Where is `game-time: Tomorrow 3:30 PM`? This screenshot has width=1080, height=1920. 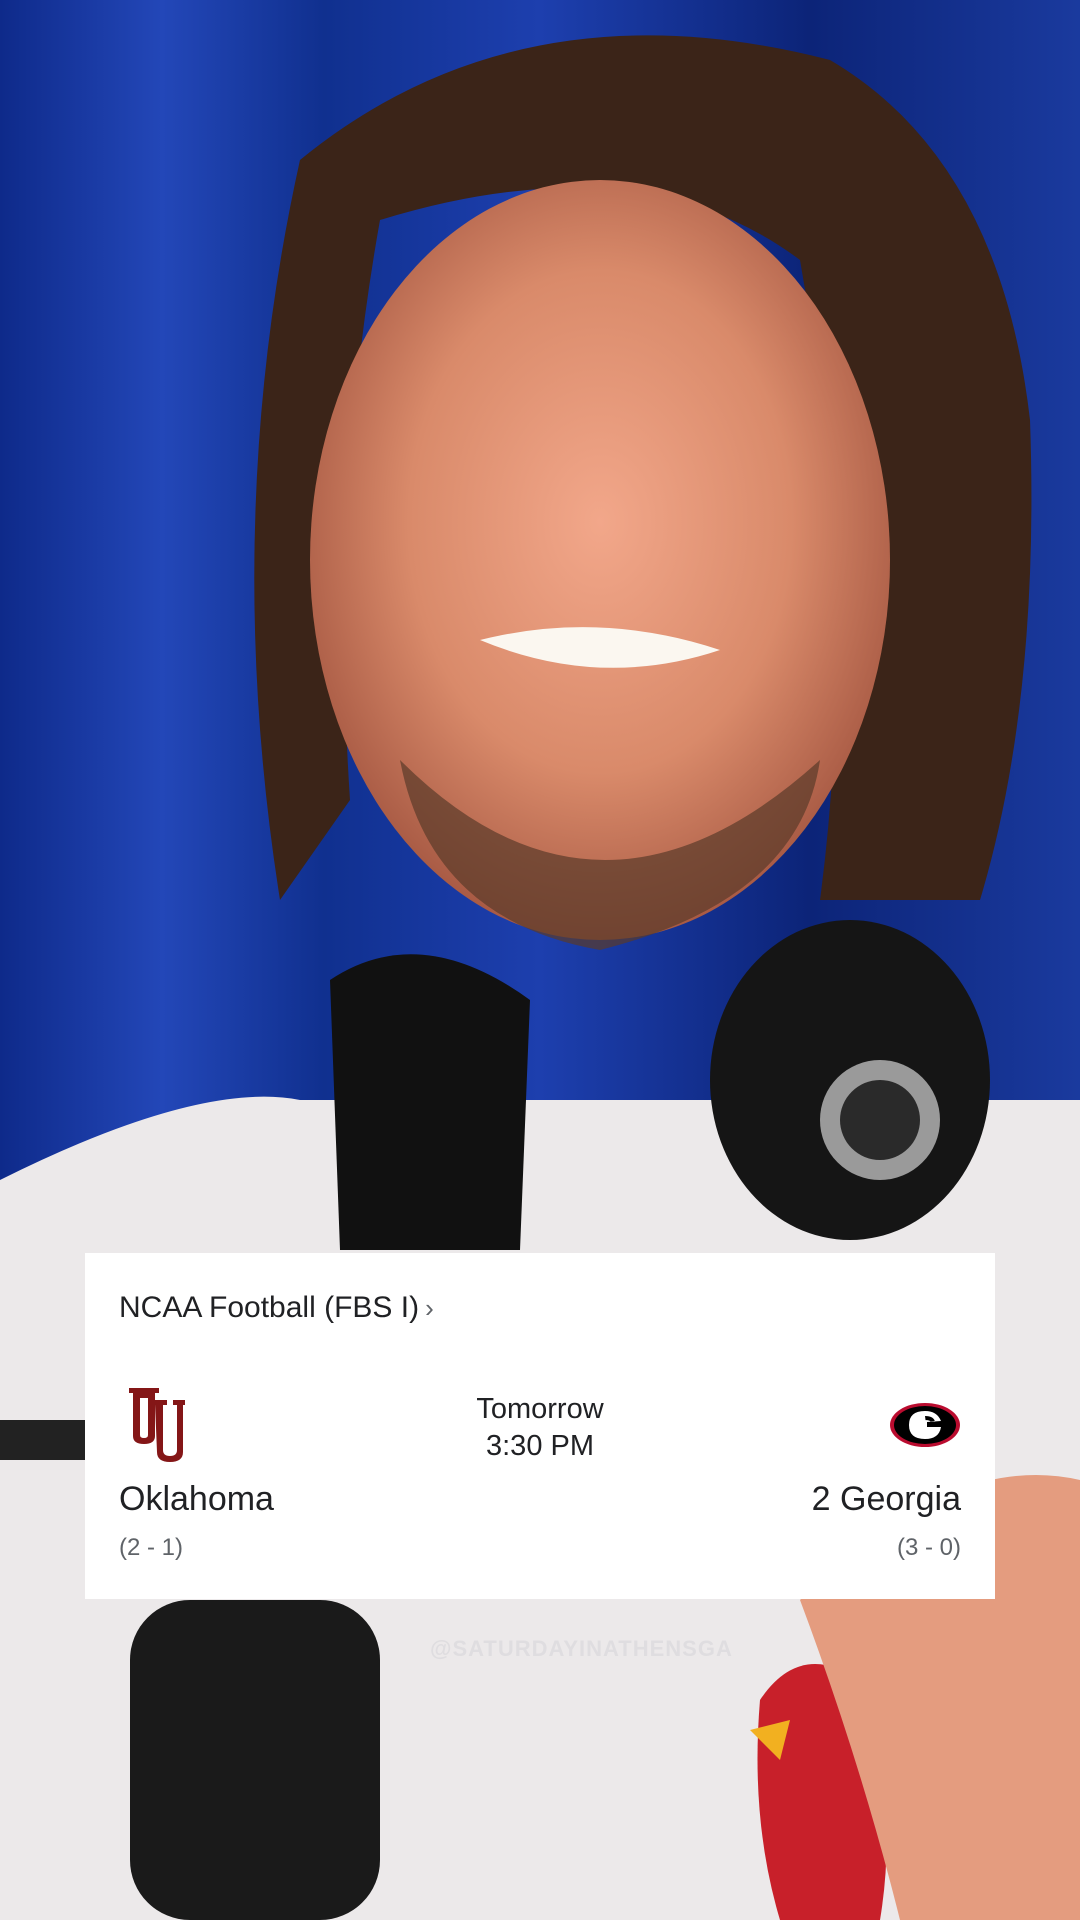
game-time: Tomorrow 3:30 PM is located at coordinates (540, 1428).